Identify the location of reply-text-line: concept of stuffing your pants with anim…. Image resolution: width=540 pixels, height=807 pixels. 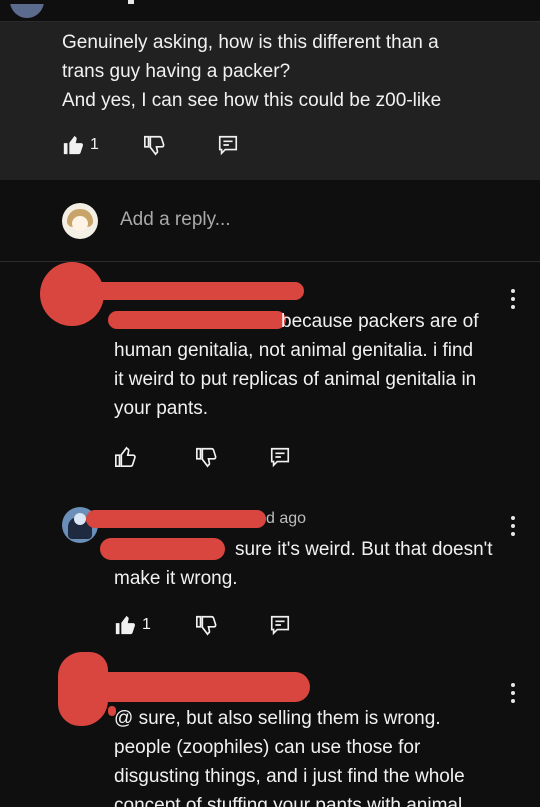
(288, 801).